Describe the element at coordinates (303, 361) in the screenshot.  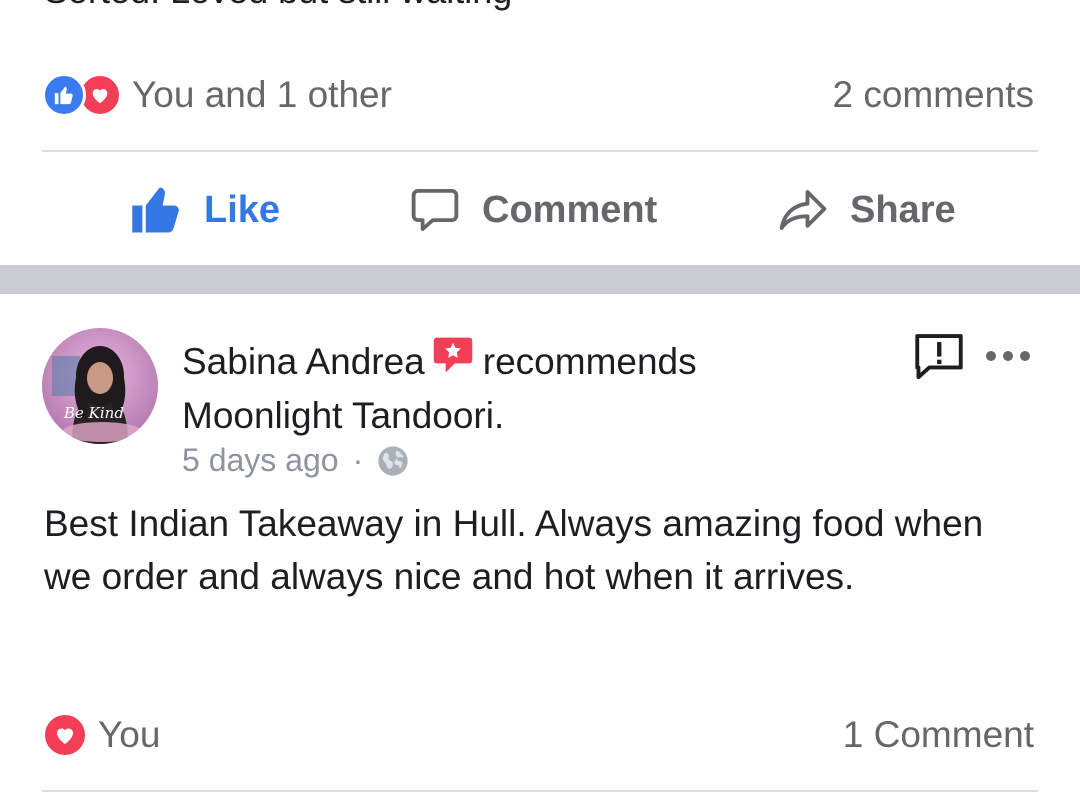
I see `author-name: Sabina Andrea` at that location.